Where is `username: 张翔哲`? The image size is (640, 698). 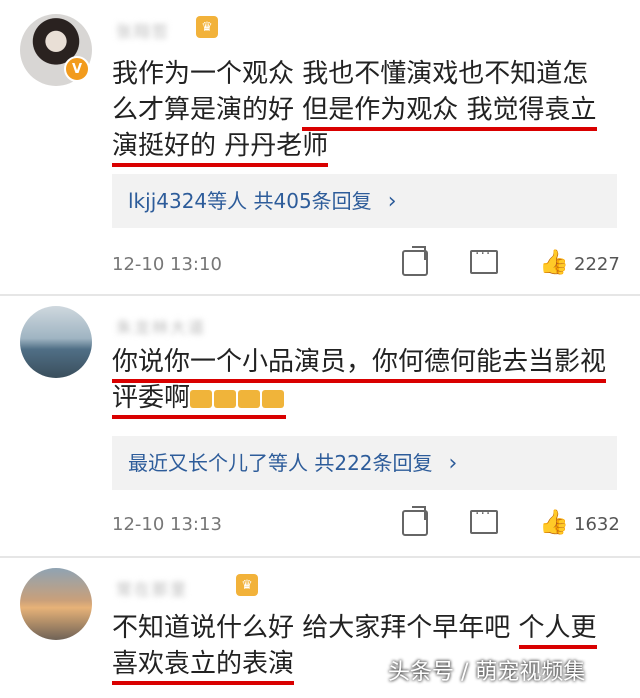
username: 张翔哲 is located at coordinates (143, 29).